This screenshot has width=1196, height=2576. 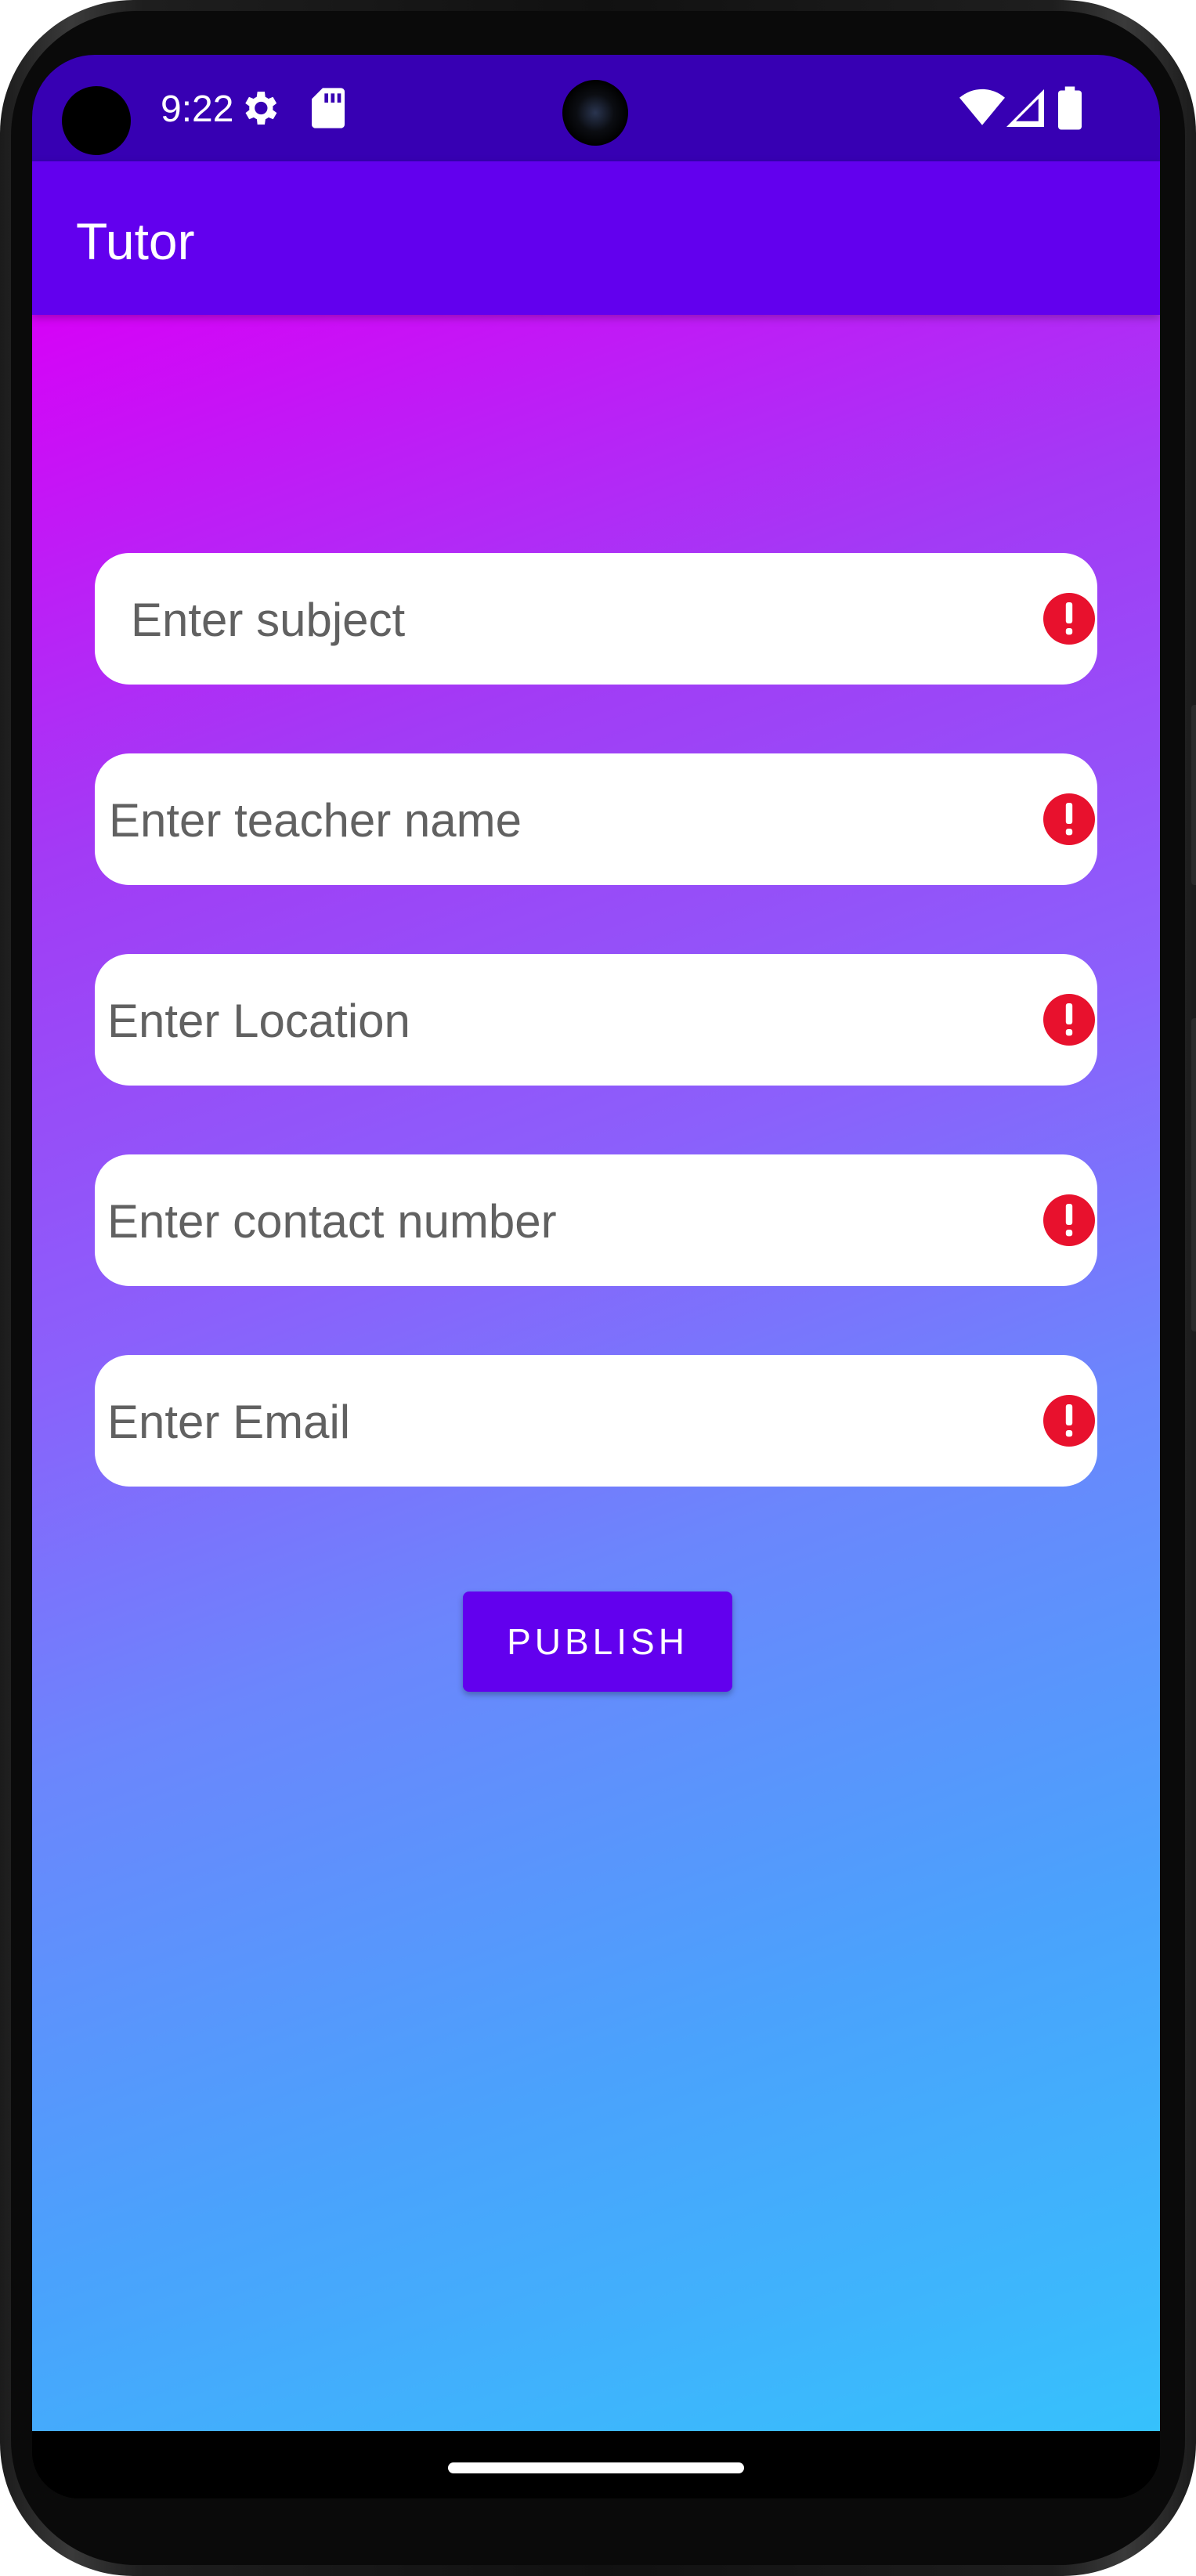 What do you see at coordinates (596, 1421) in the screenshot?
I see `email-input: Enter Email` at bounding box center [596, 1421].